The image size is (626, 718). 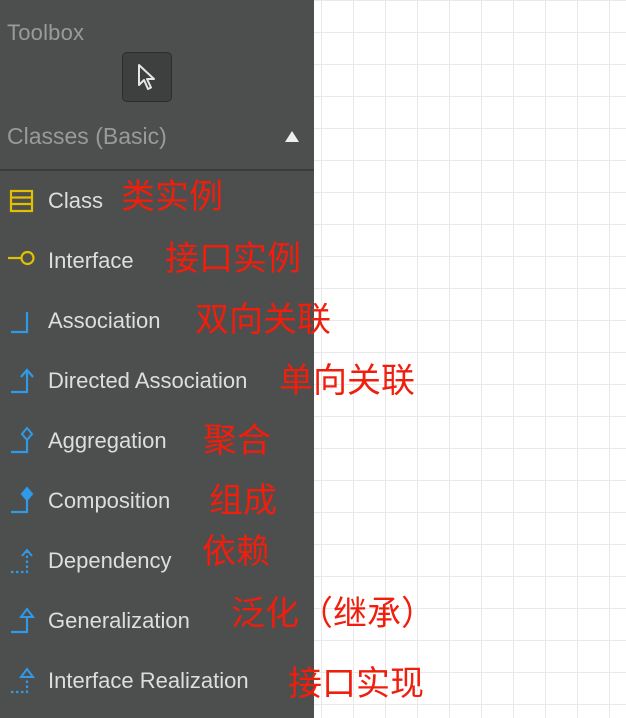 I want to click on annotation-association: 双向关联, so click(x=263, y=320).